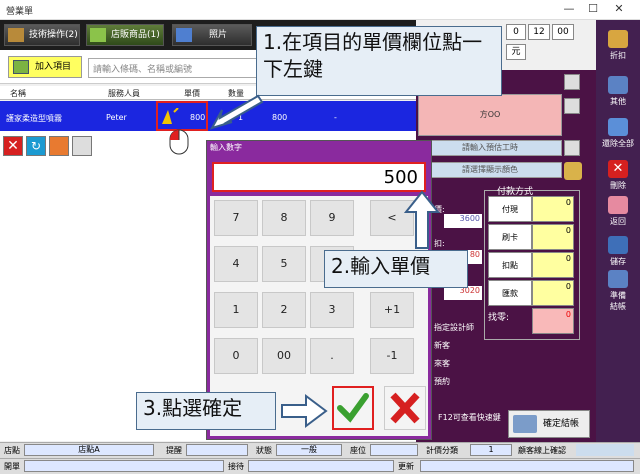 The width and height of the screenshot is (640, 474). What do you see at coordinates (618, 39) in the screenshot?
I see `discount-icon` at bounding box center [618, 39].